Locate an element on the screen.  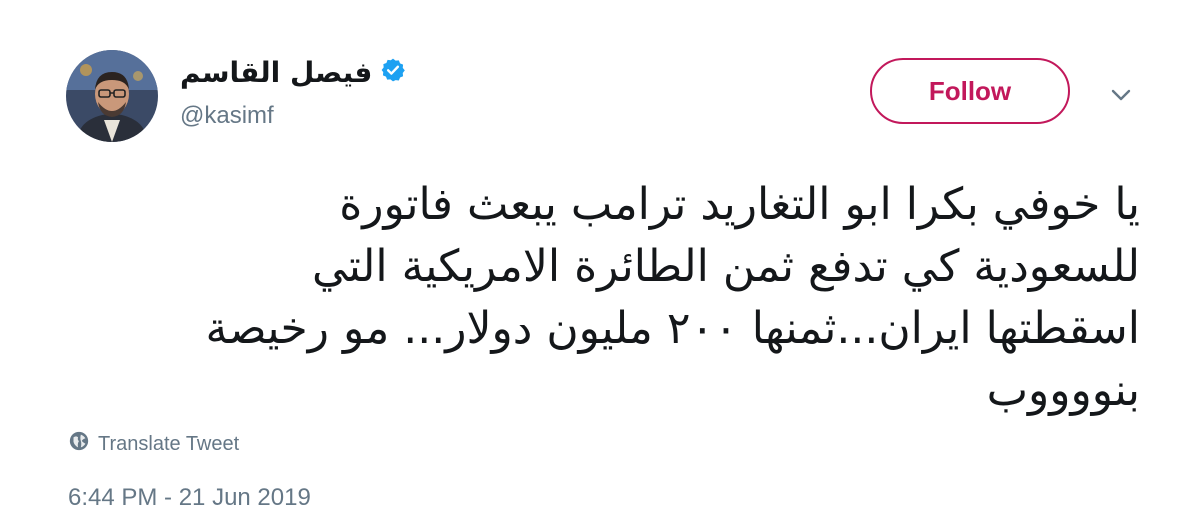
display-name: فيصل القاسم is located at coordinates (276, 72).